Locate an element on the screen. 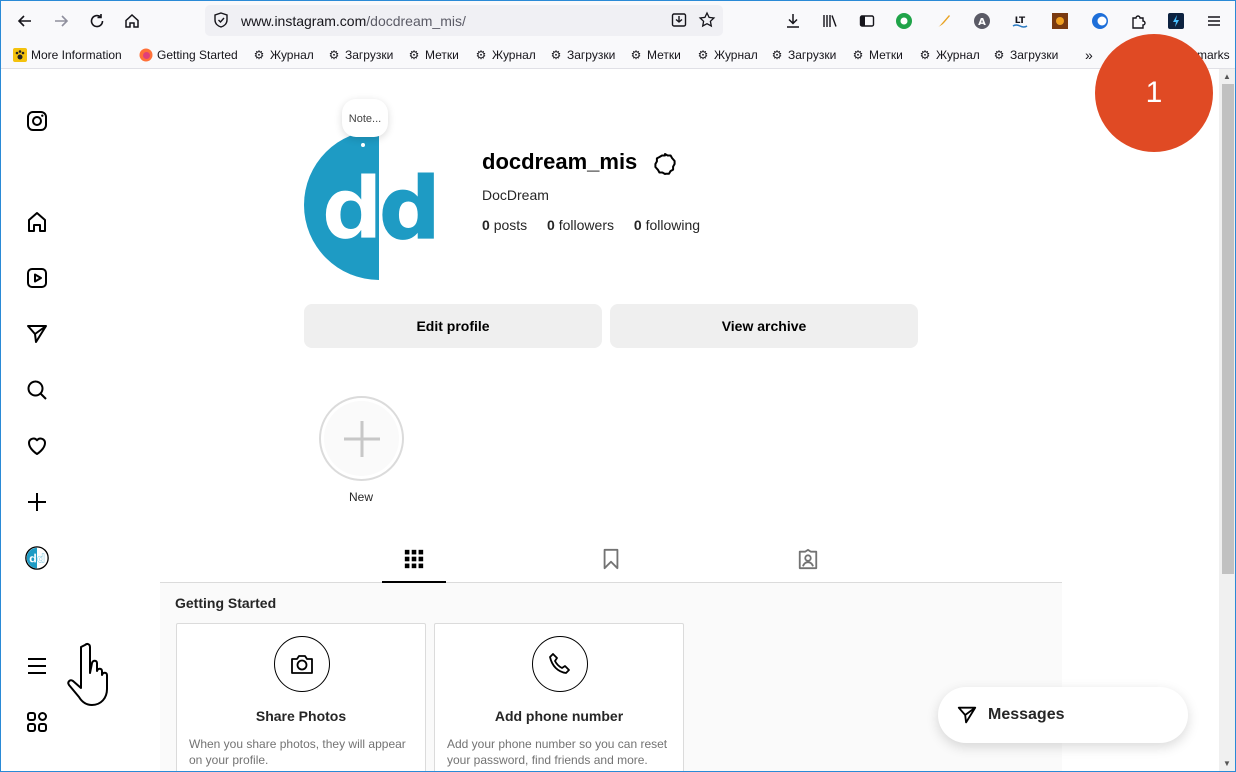 This screenshot has width=1236, height=772. back-icon is located at coordinates (25, 21).